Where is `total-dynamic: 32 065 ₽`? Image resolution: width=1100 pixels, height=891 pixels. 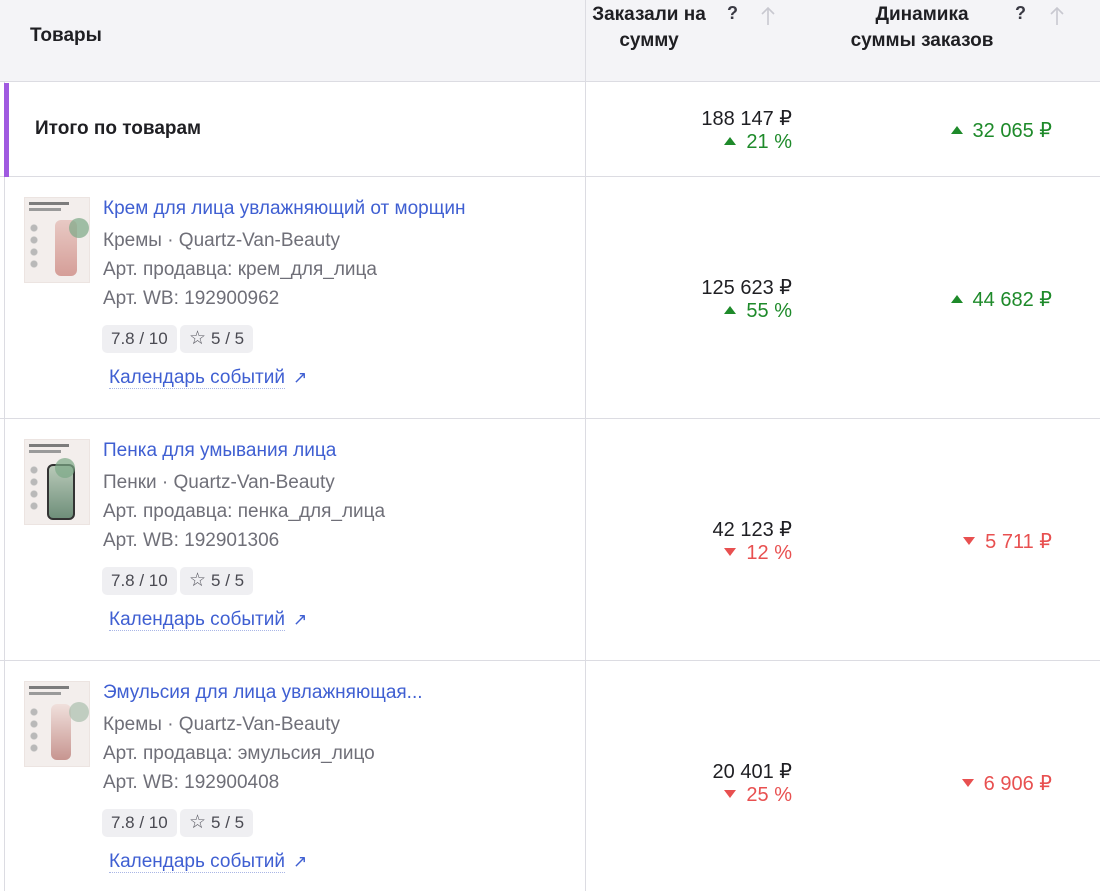
total-dynamic: 32 065 ₽ is located at coordinates (962, 130).